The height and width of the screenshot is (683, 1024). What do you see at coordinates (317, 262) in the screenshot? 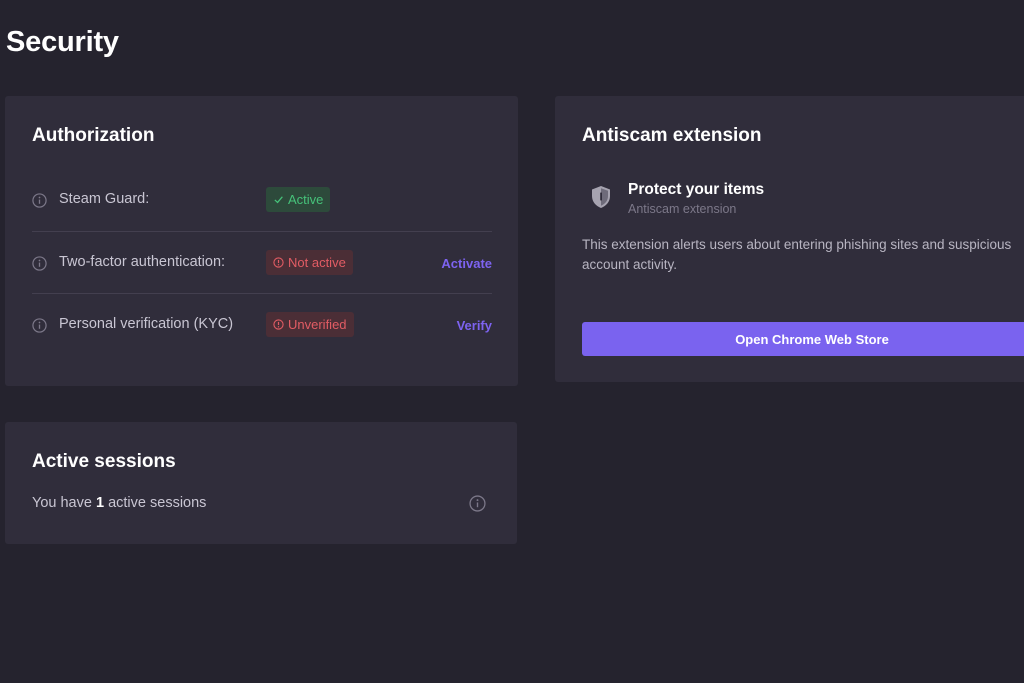
I see `two-factor-status-text: Not active` at bounding box center [317, 262].